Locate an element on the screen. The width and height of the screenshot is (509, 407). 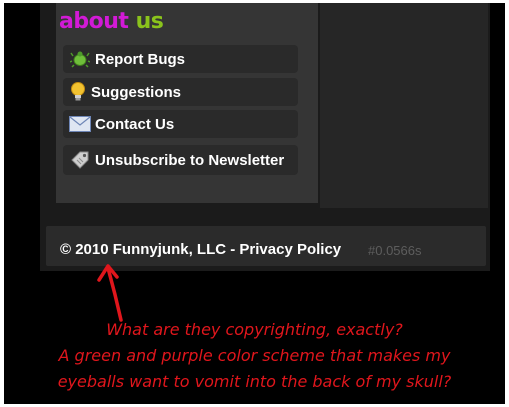
about-word: about is located at coordinates (94, 21).